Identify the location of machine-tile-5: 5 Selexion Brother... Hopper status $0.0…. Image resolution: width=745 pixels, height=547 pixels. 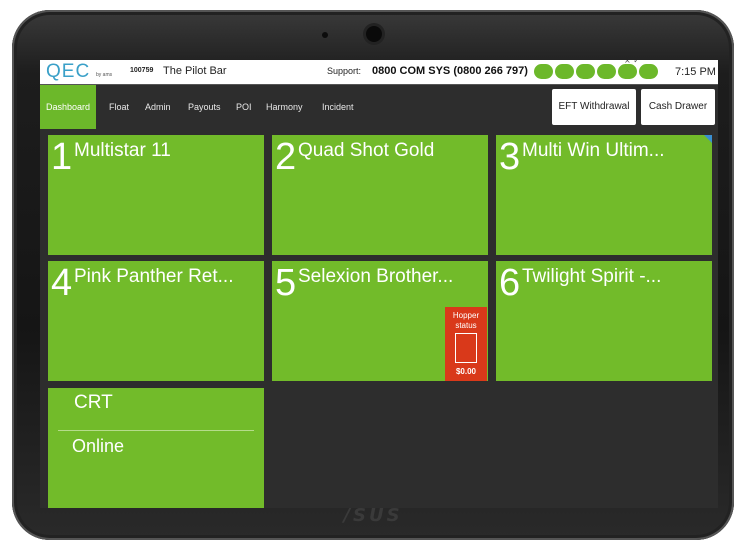
(380, 321).